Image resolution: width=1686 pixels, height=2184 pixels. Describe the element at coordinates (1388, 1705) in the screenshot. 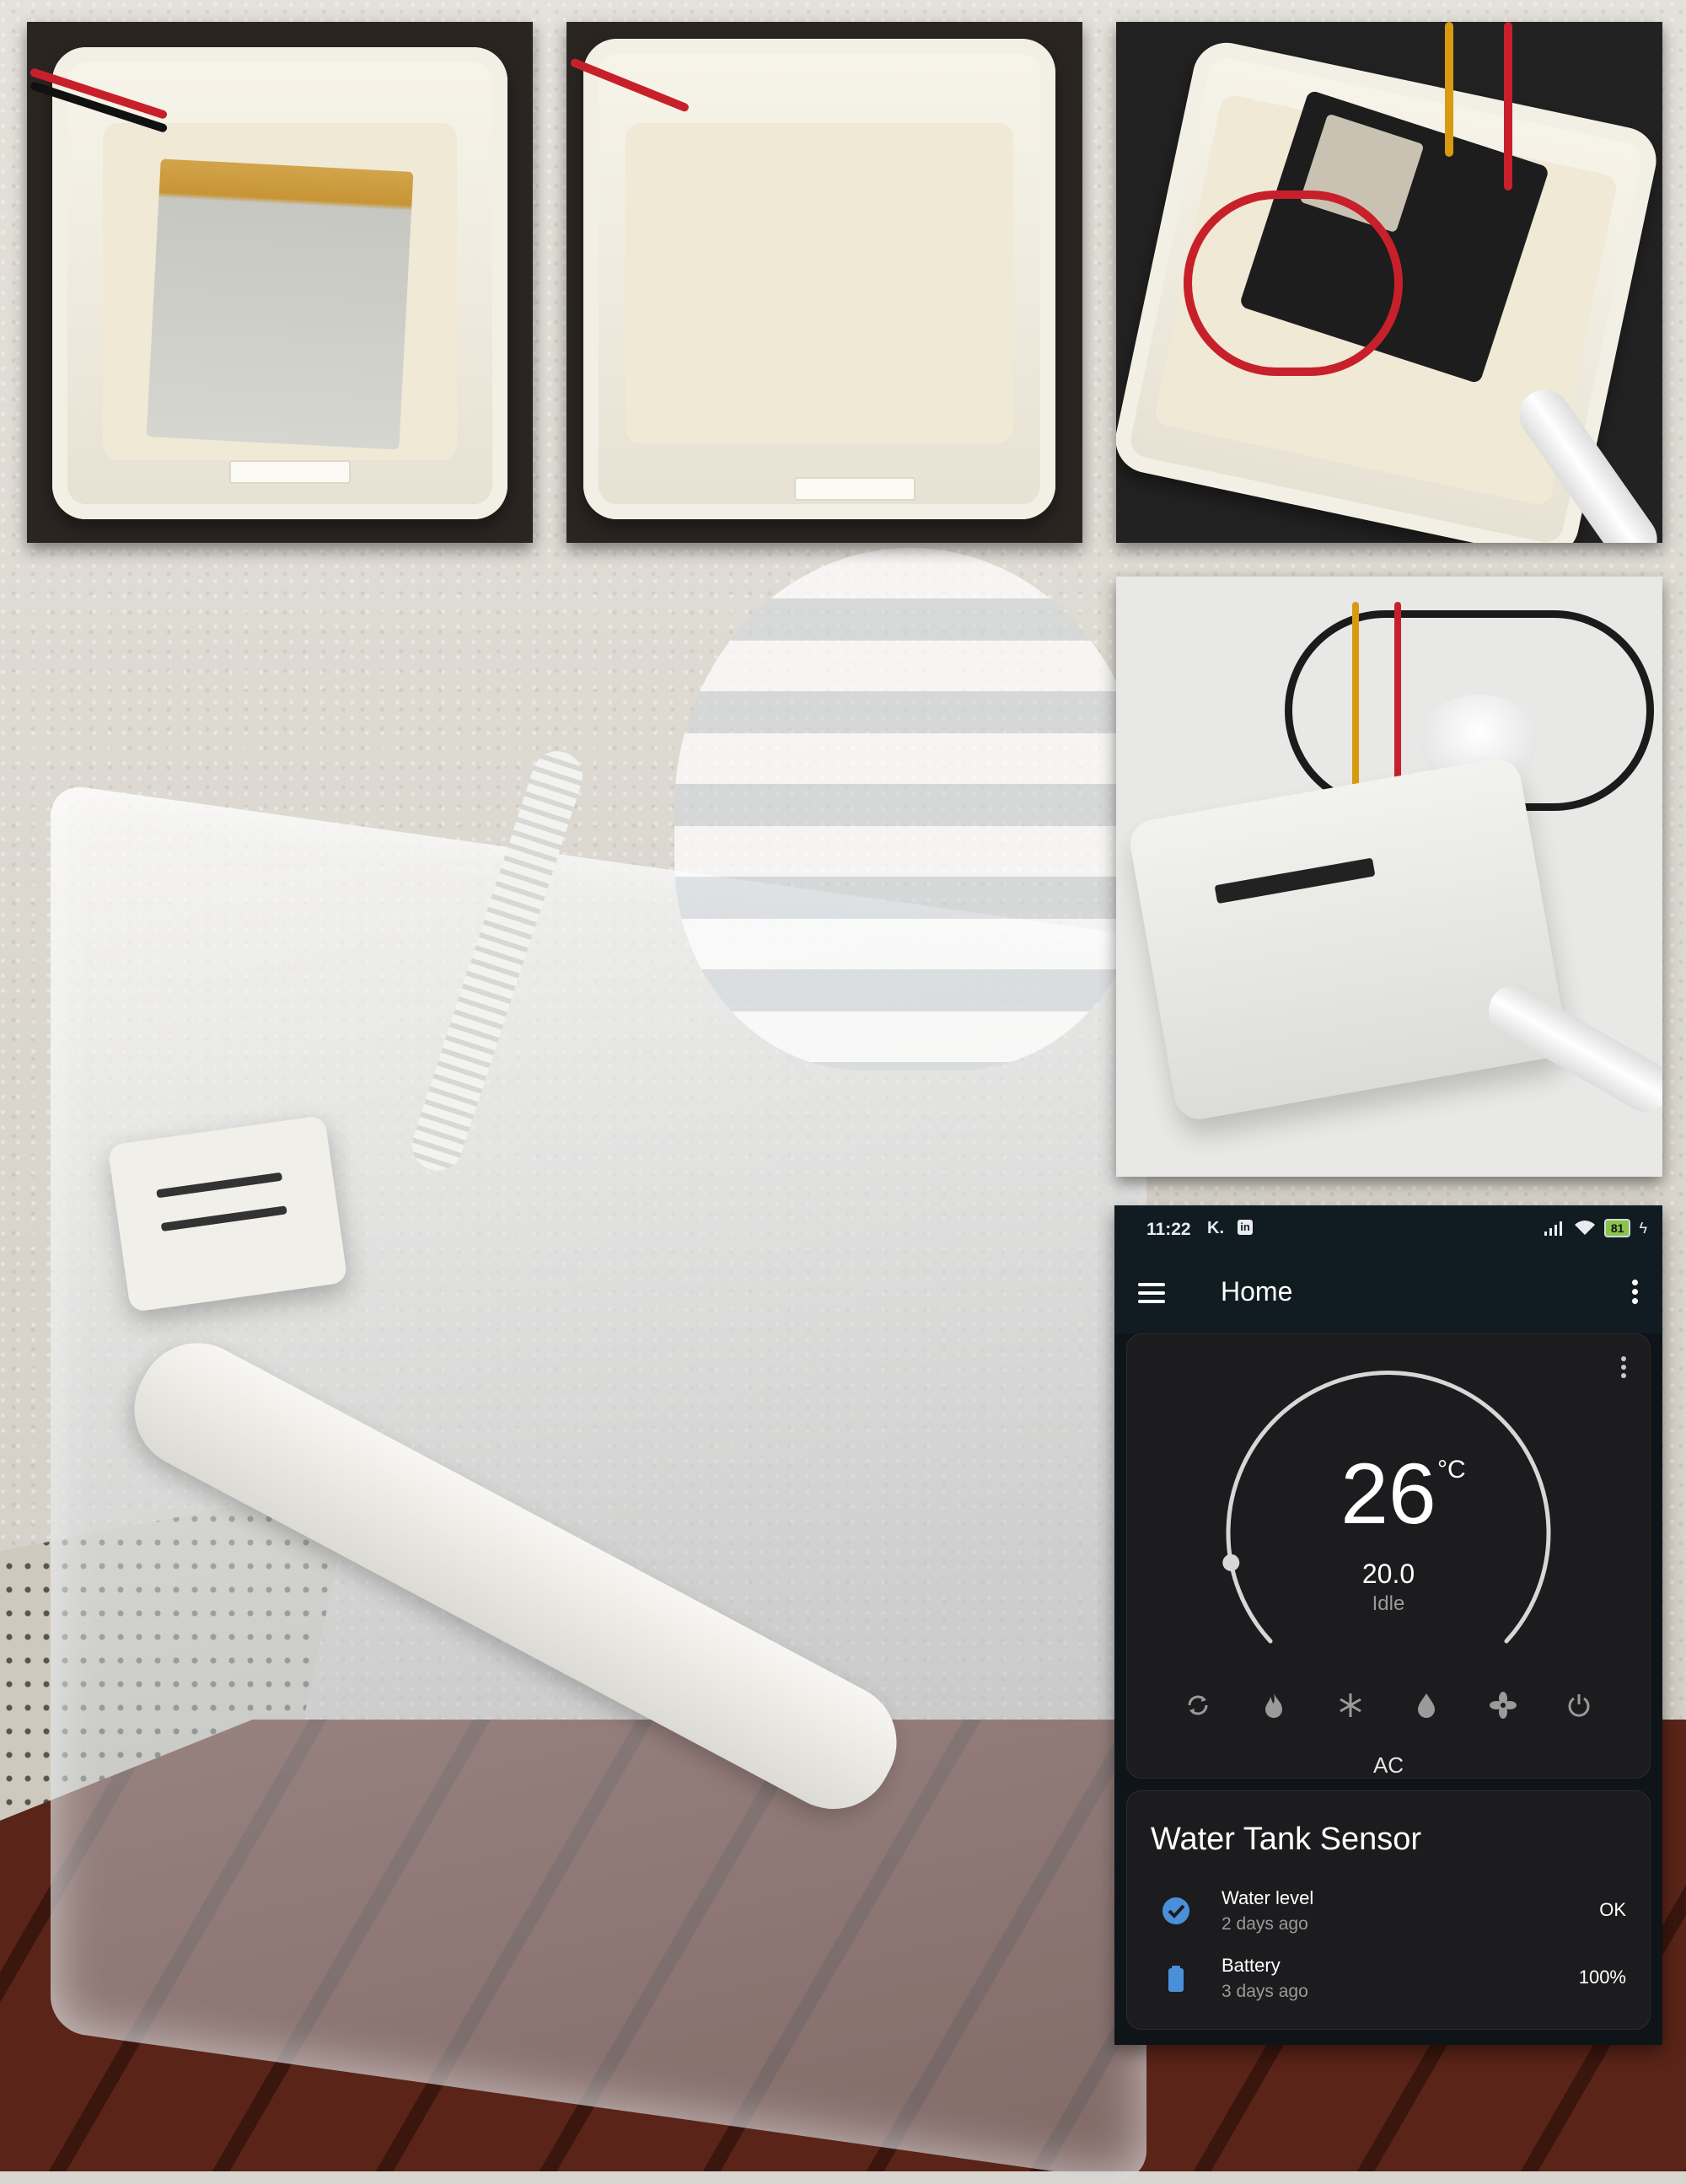

I see `hvac-mode-buttons` at that location.